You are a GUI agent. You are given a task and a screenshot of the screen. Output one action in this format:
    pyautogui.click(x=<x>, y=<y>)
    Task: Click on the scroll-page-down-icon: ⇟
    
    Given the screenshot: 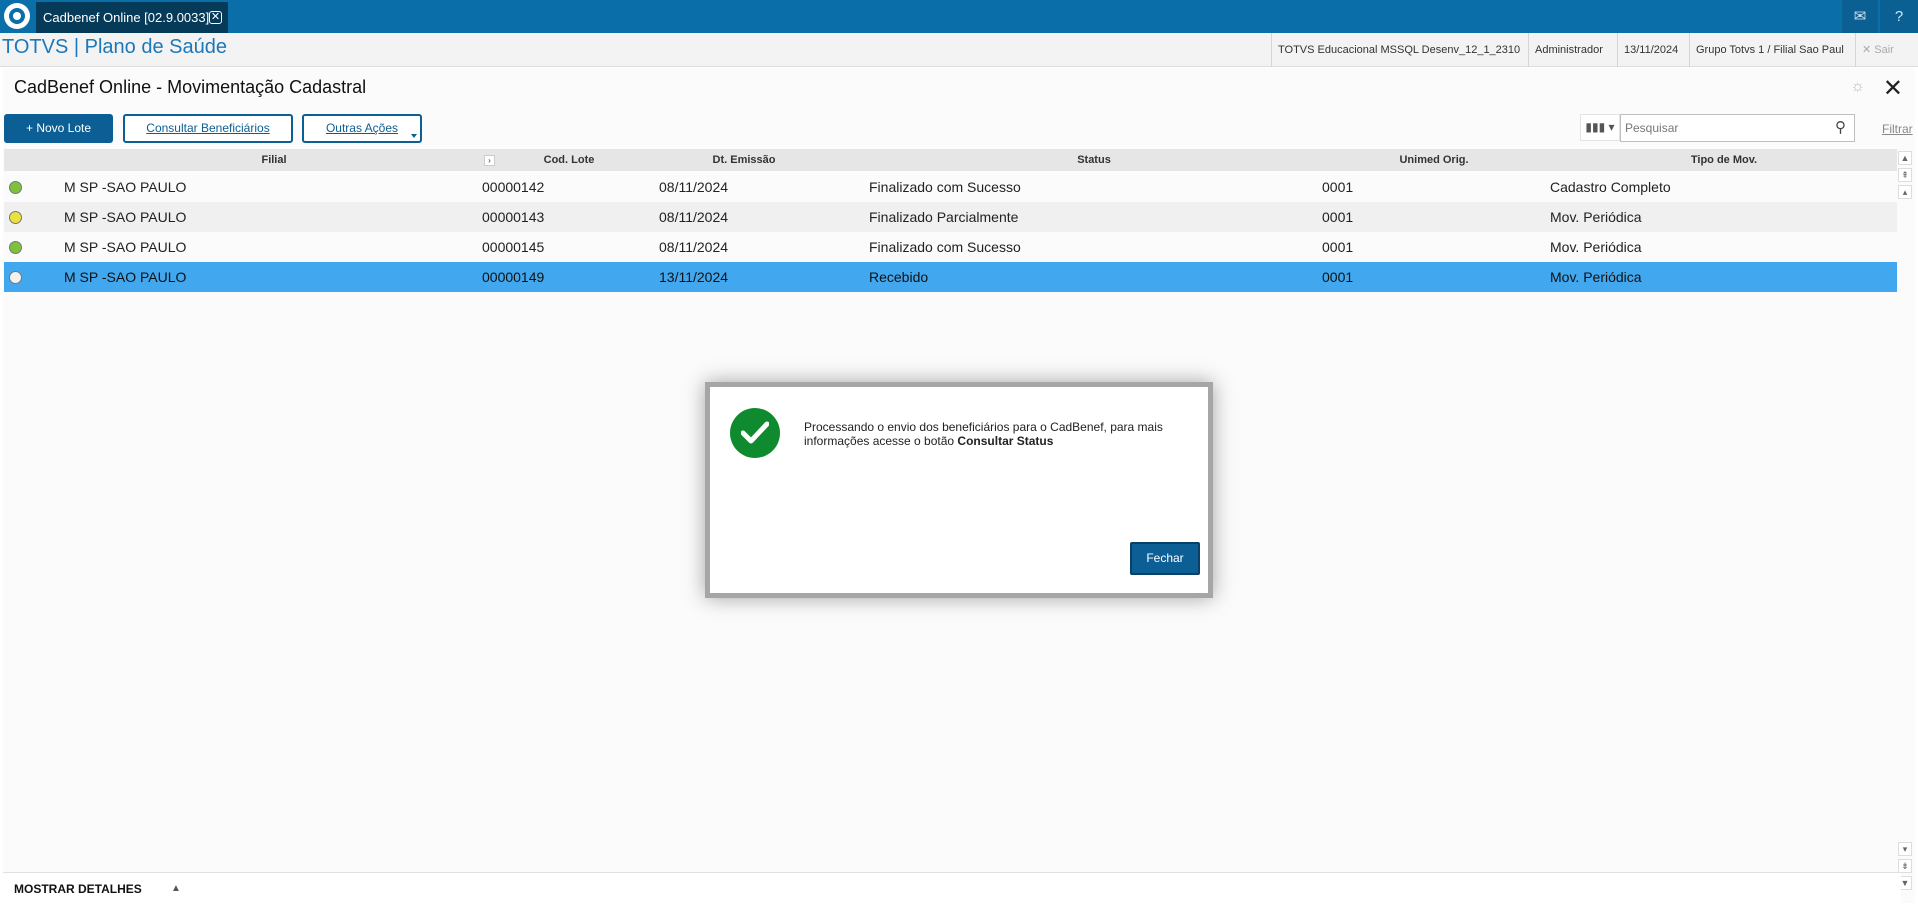 What is the action you would take?
    pyautogui.click(x=1905, y=866)
    